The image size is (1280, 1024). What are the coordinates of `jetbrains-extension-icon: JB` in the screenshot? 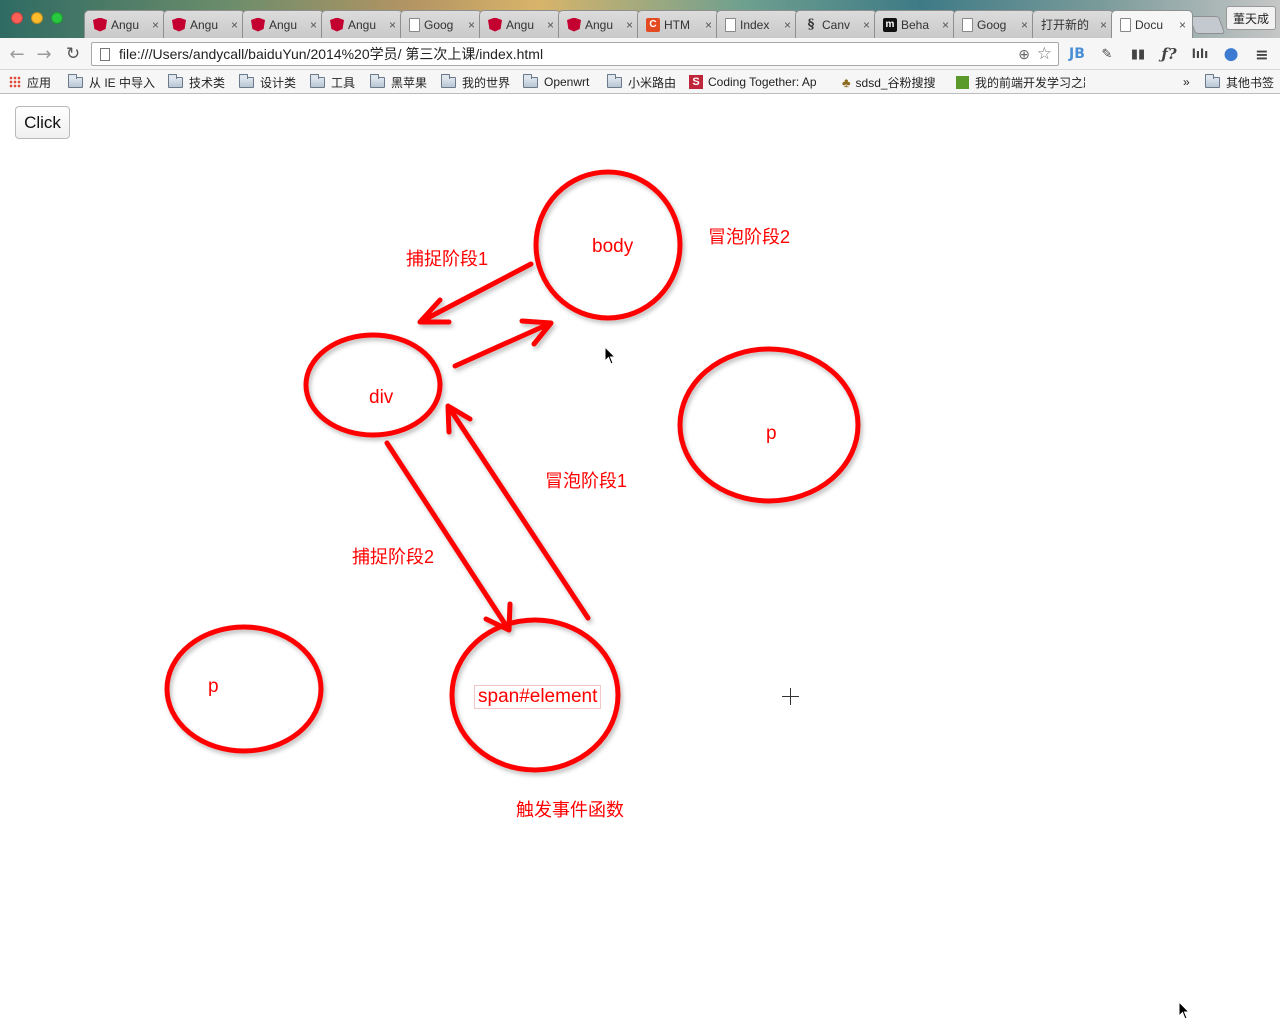 It's located at (1077, 54).